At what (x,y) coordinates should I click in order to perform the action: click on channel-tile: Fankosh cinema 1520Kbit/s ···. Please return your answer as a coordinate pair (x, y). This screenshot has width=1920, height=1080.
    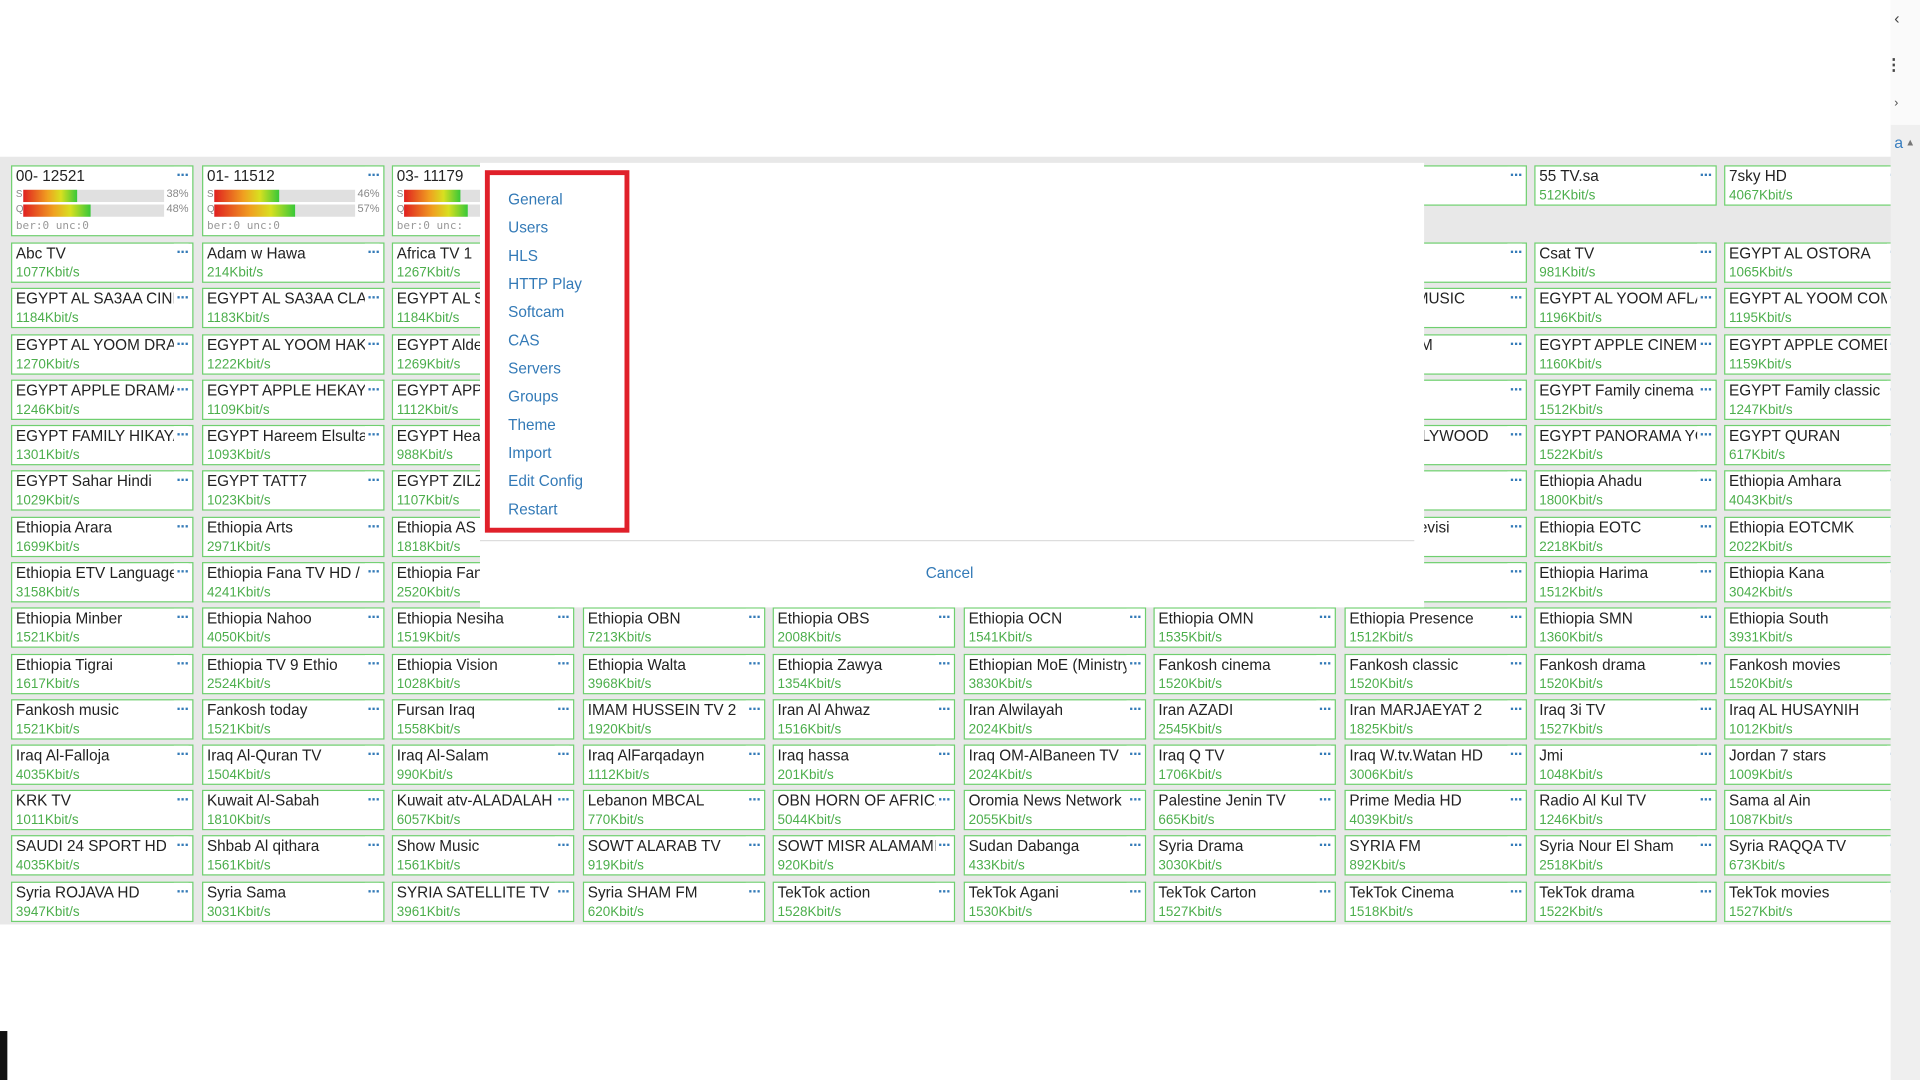
    Looking at the image, I should click on (1244, 674).